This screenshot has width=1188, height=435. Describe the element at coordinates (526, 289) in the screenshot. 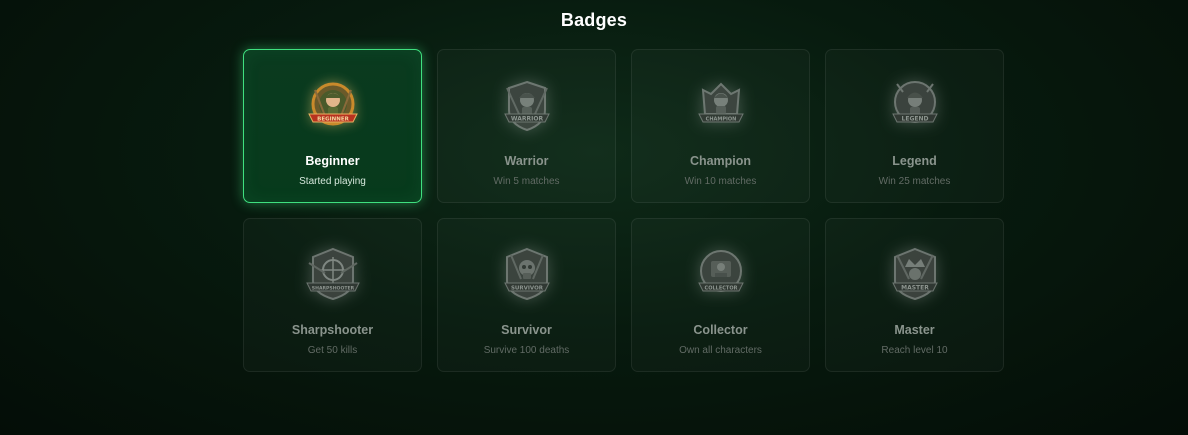

I see `svg-text: SURVIVOR` at that location.